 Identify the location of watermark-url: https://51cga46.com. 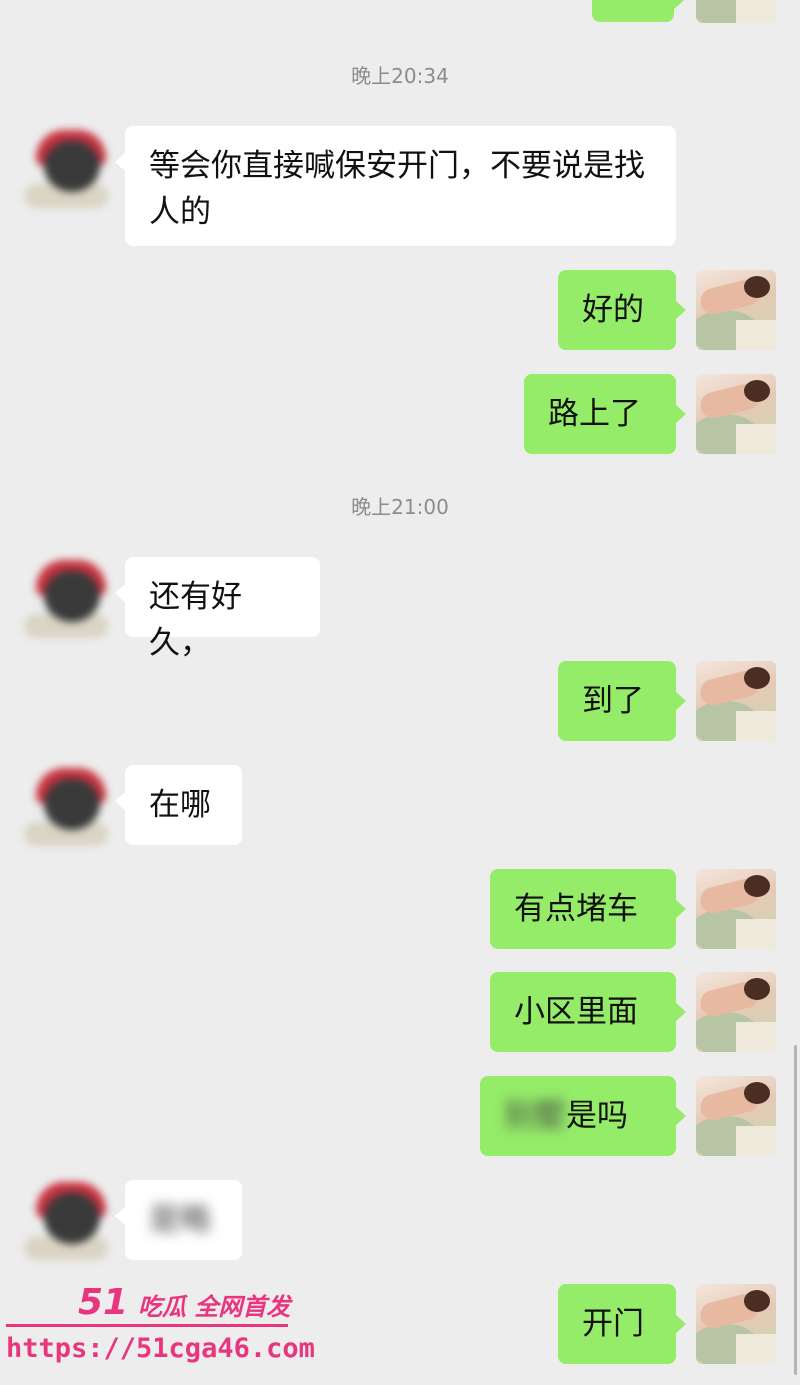
(160, 1348).